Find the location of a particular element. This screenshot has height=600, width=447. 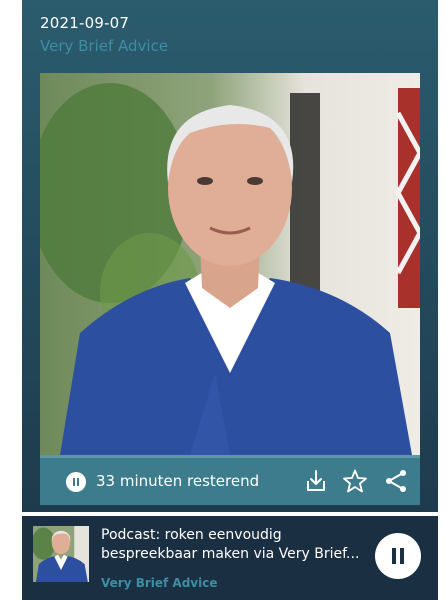

star-icon is located at coordinates (355, 481).